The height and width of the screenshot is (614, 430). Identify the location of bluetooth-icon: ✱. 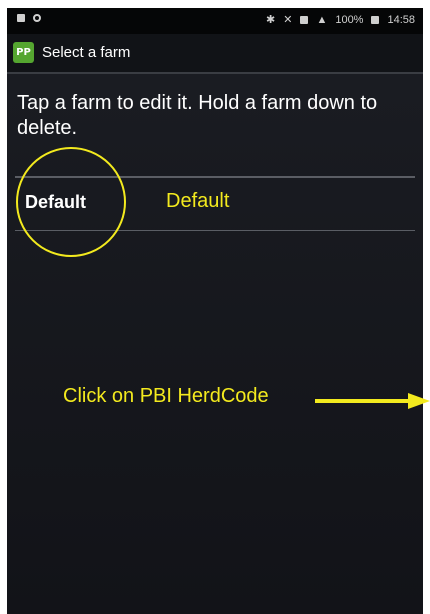
(271, 20).